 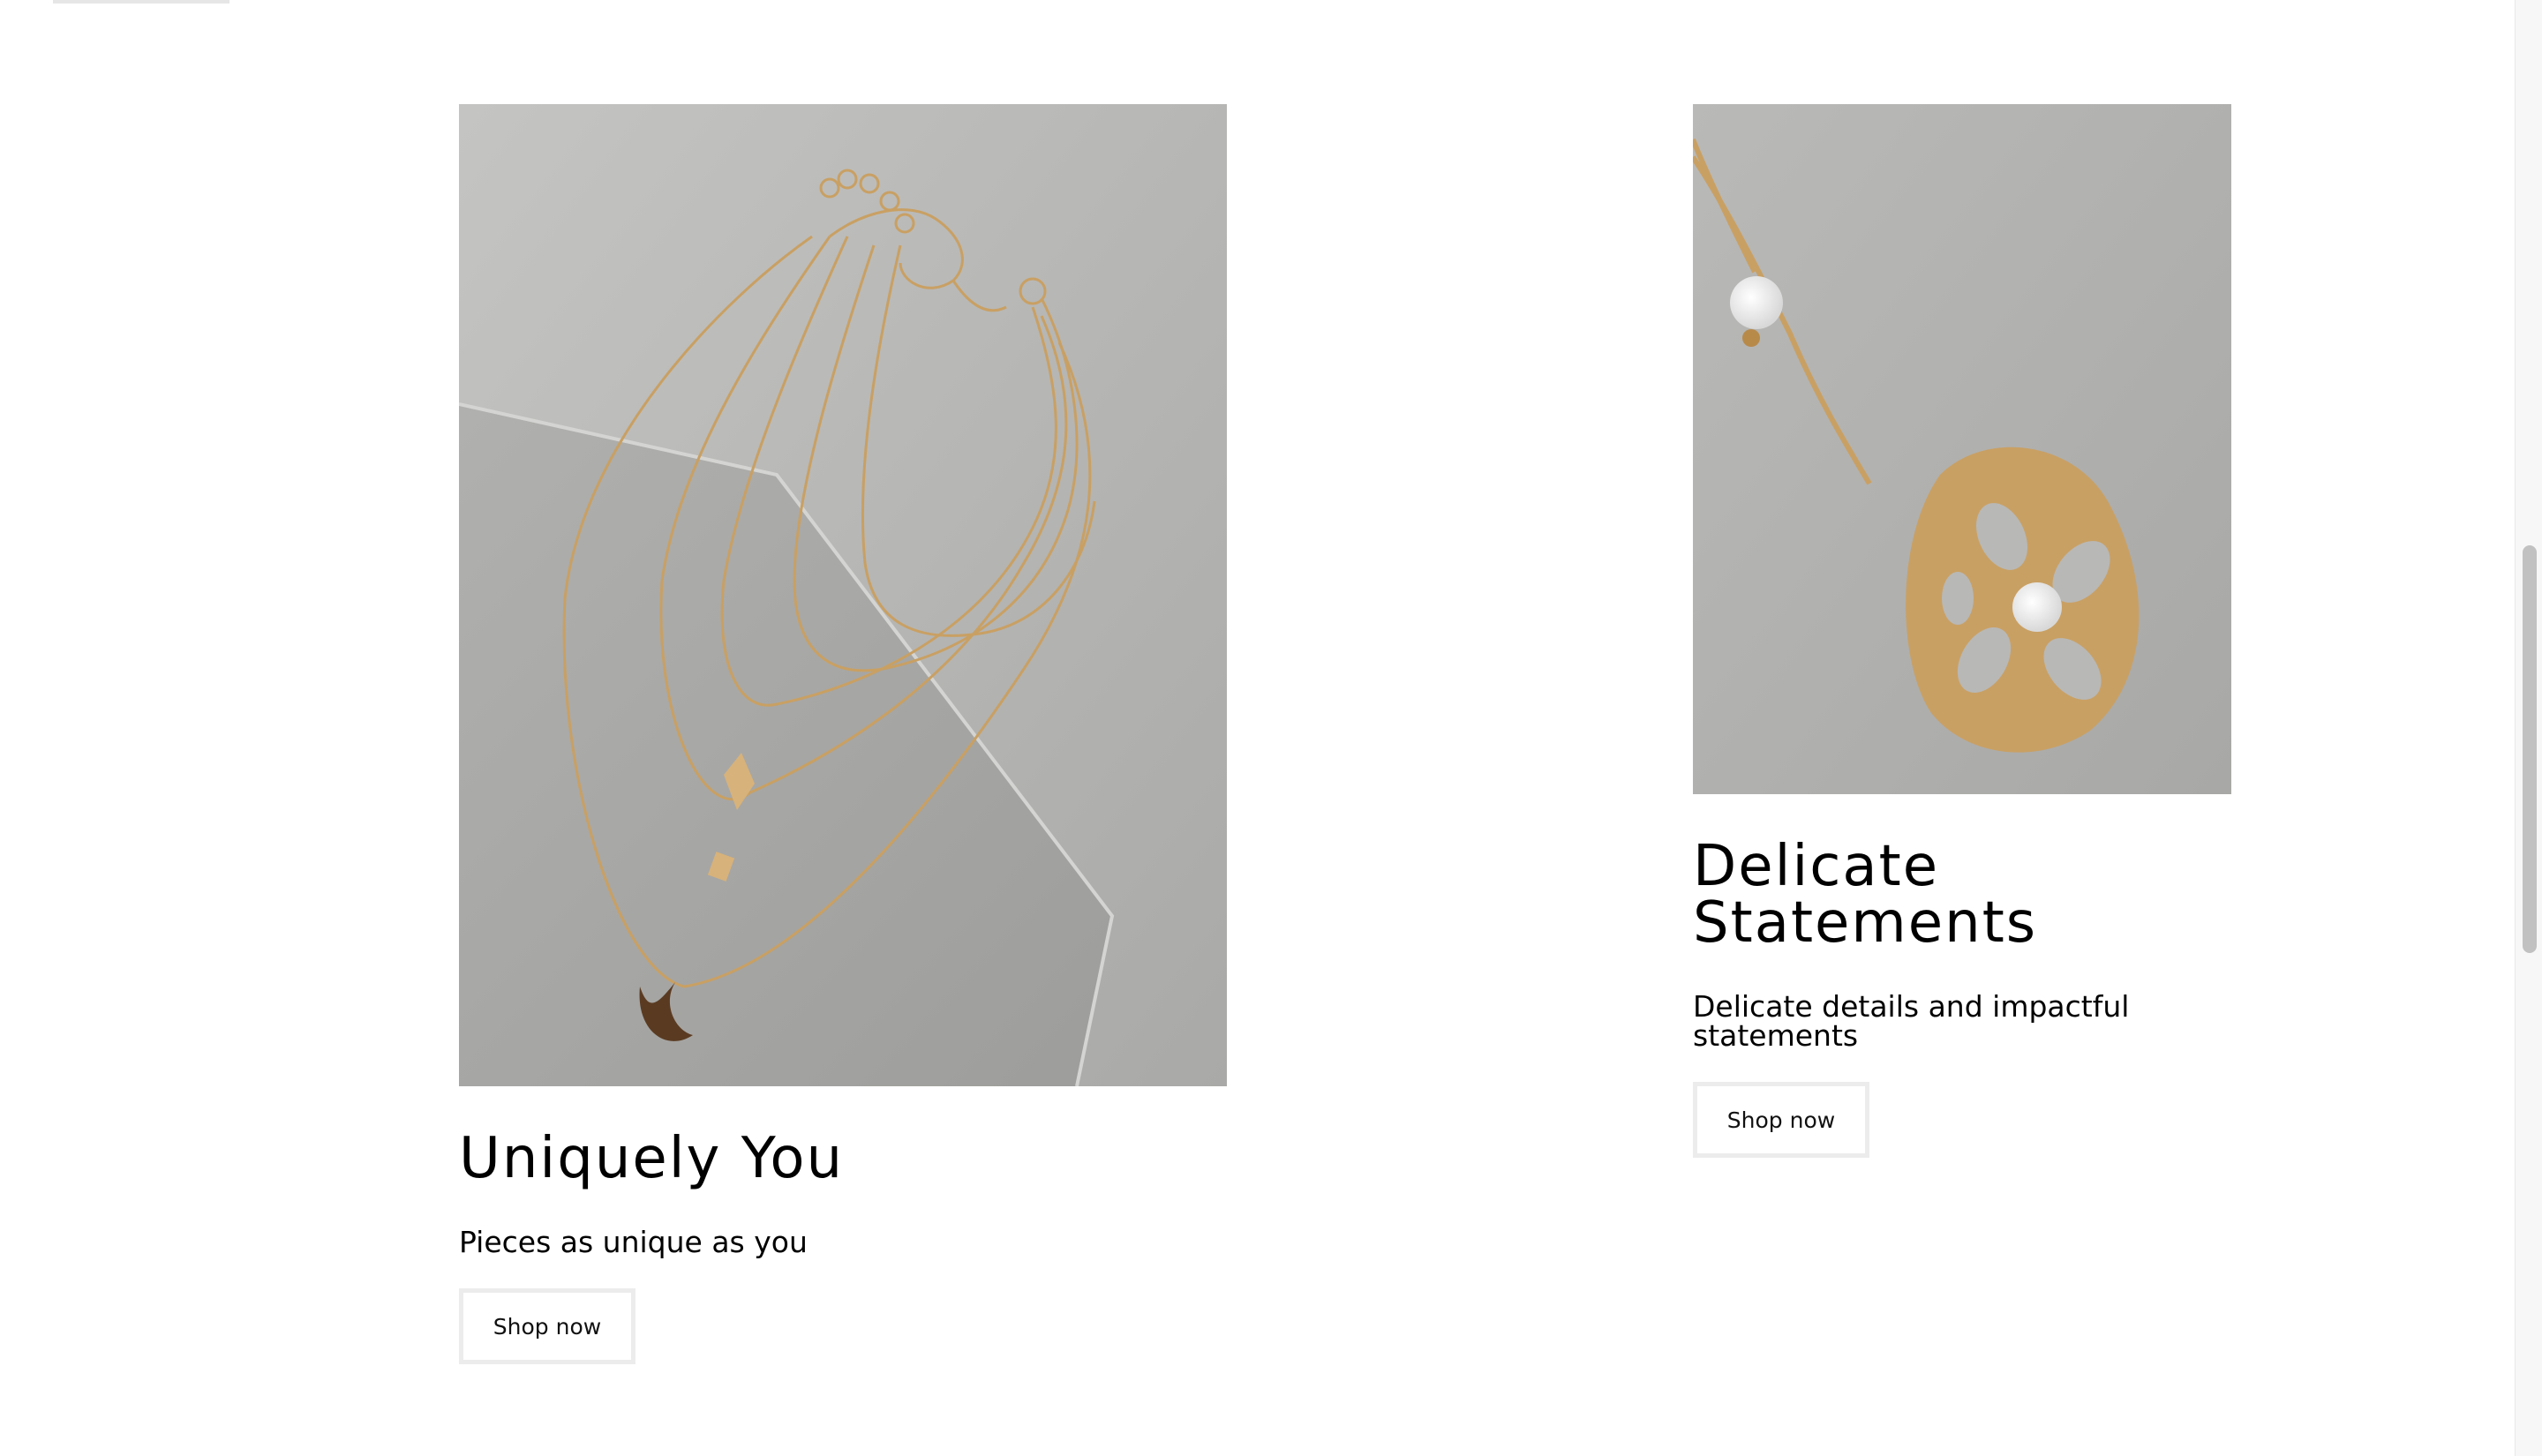 I want to click on card-title: Delicate Statements, so click(x=1865, y=895).